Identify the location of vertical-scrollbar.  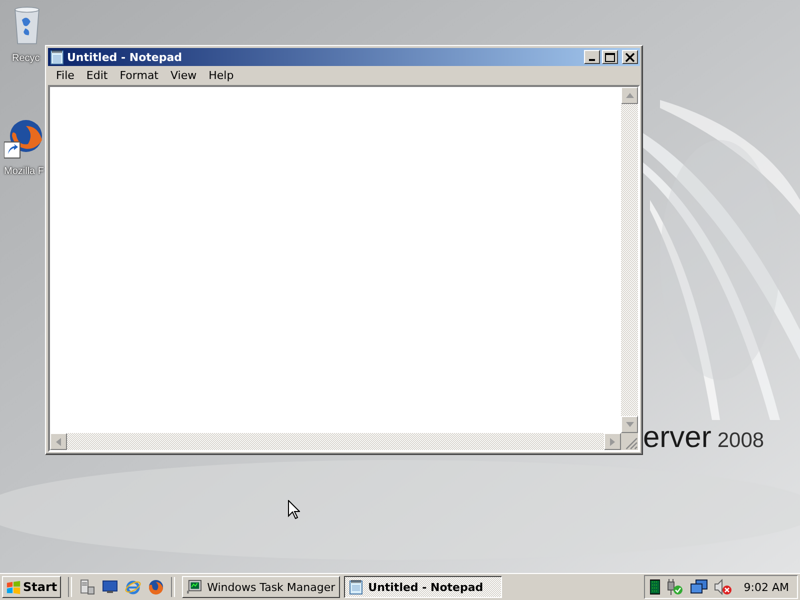
(629, 260).